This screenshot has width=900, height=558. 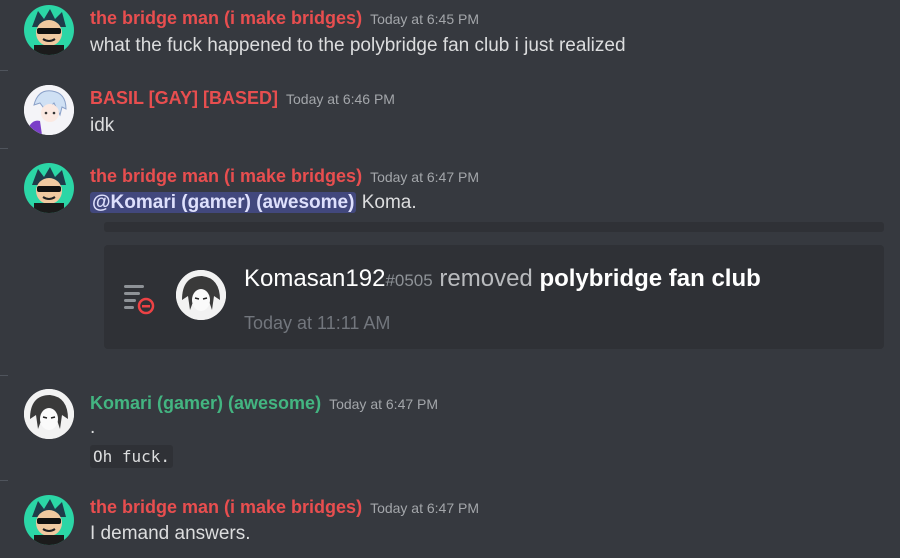 I want to click on anime-avatar-icon, so click(x=49, y=110).